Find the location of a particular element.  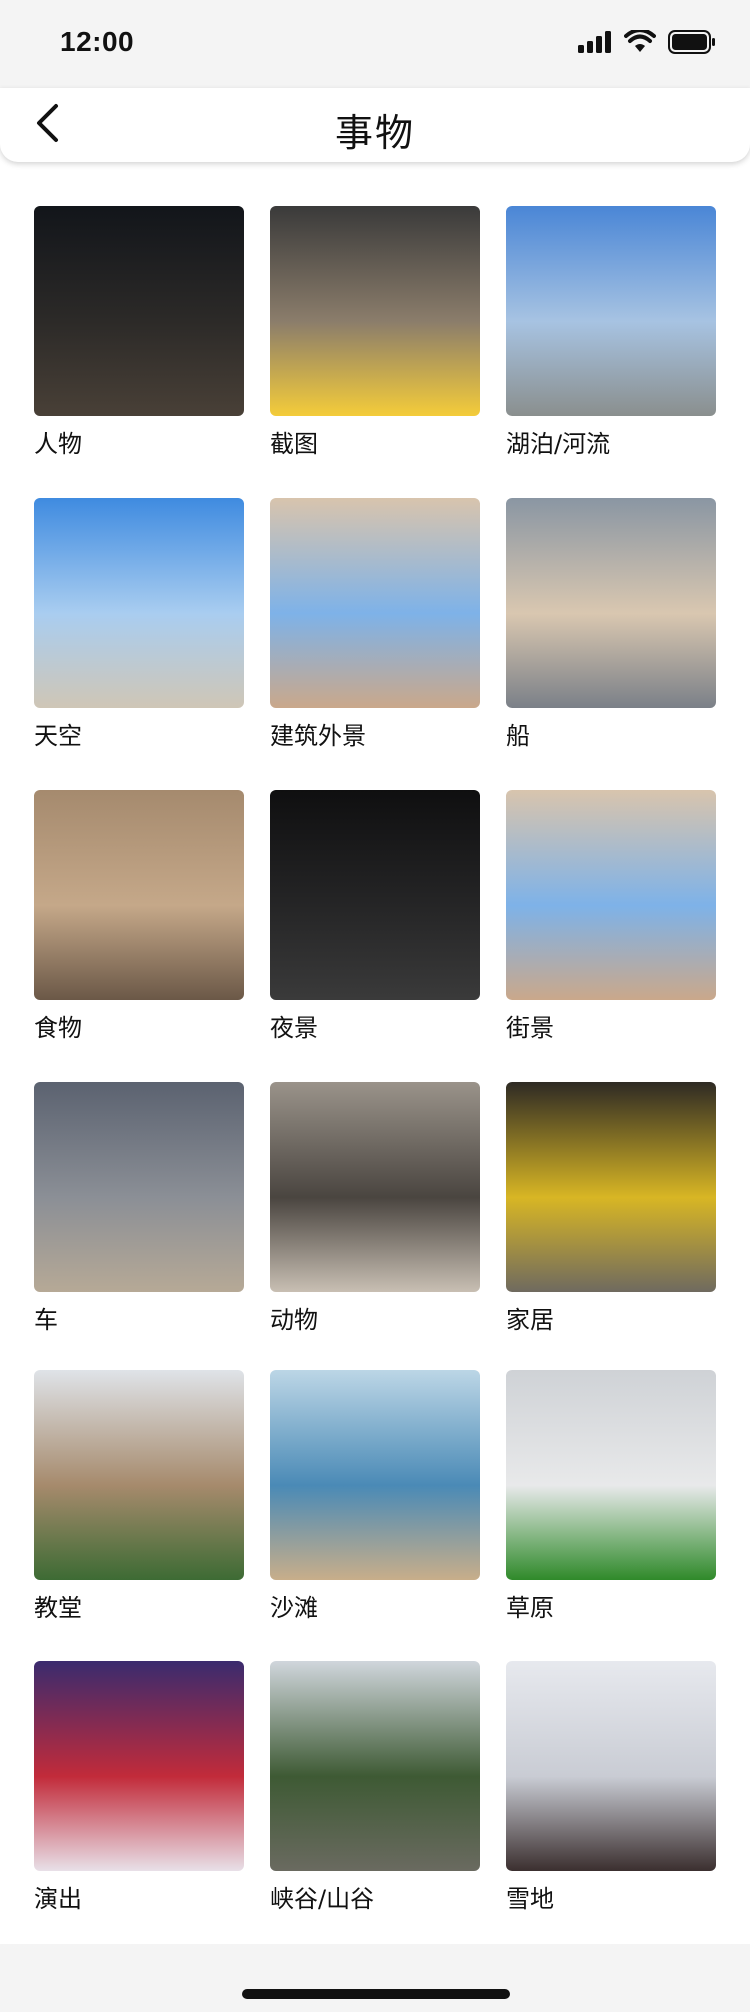

street-photo is located at coordinates (611, 895).